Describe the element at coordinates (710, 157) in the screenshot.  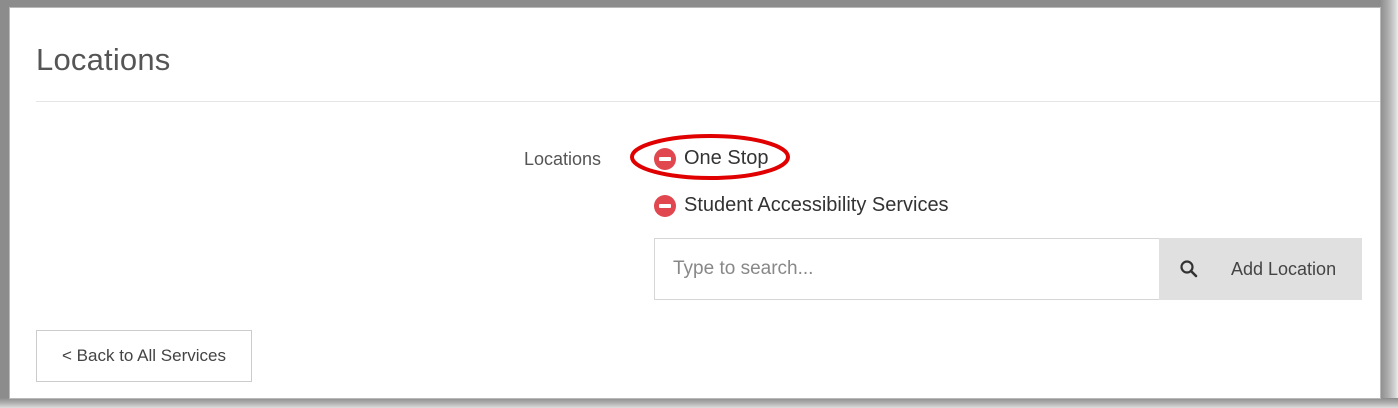
I see `highlight-annotation-ellipse` at that location.